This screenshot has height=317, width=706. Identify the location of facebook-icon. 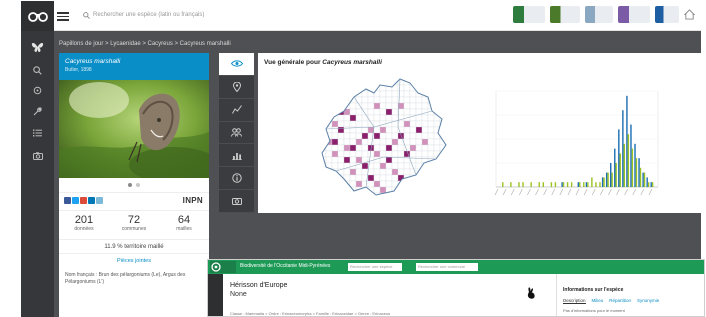
(67, 200).